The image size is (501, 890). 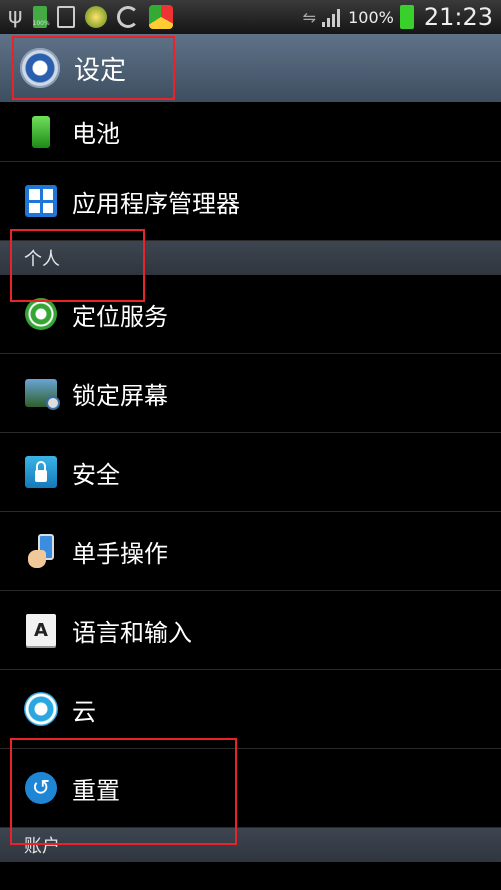 What do you see at coordinates (95, 17) in the screenshot?
I see `green-app-icon` at bounding box center [95, 17].